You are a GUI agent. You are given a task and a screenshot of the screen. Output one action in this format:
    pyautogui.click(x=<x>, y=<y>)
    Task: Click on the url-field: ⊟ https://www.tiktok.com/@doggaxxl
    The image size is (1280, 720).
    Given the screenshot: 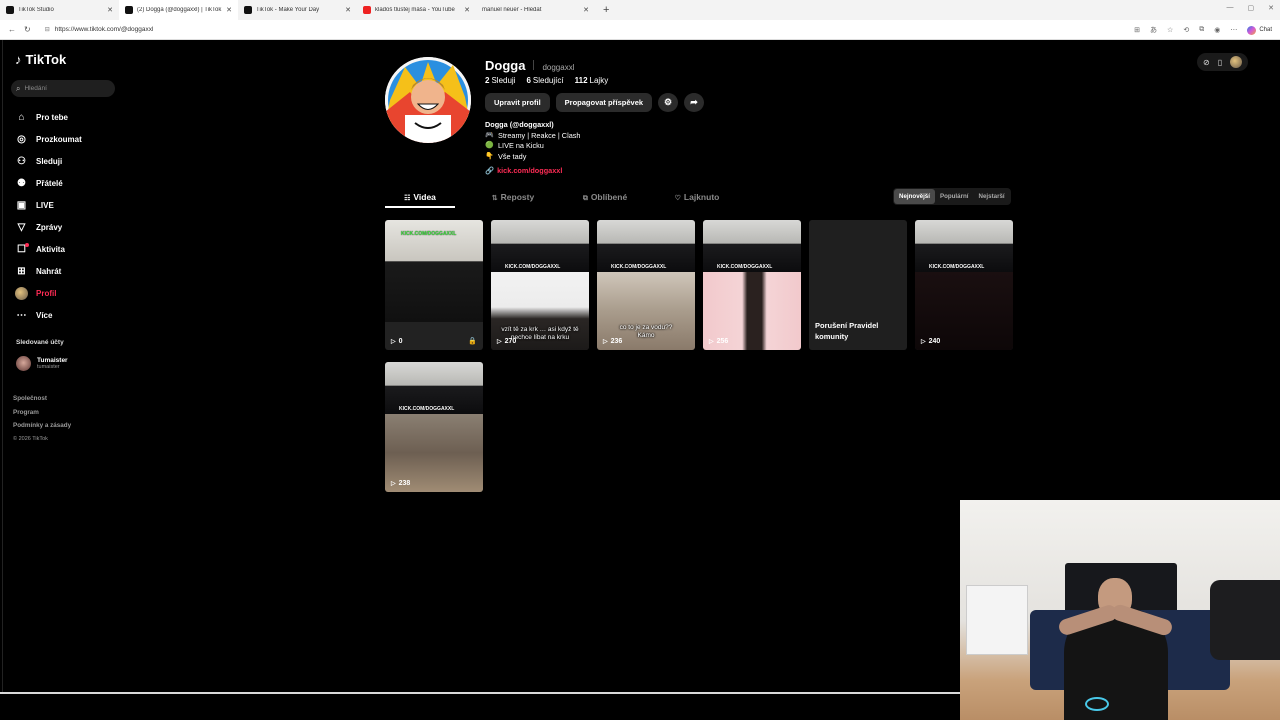 What is the action you would take?
    pyautogui.click(x=99, y=29)
    